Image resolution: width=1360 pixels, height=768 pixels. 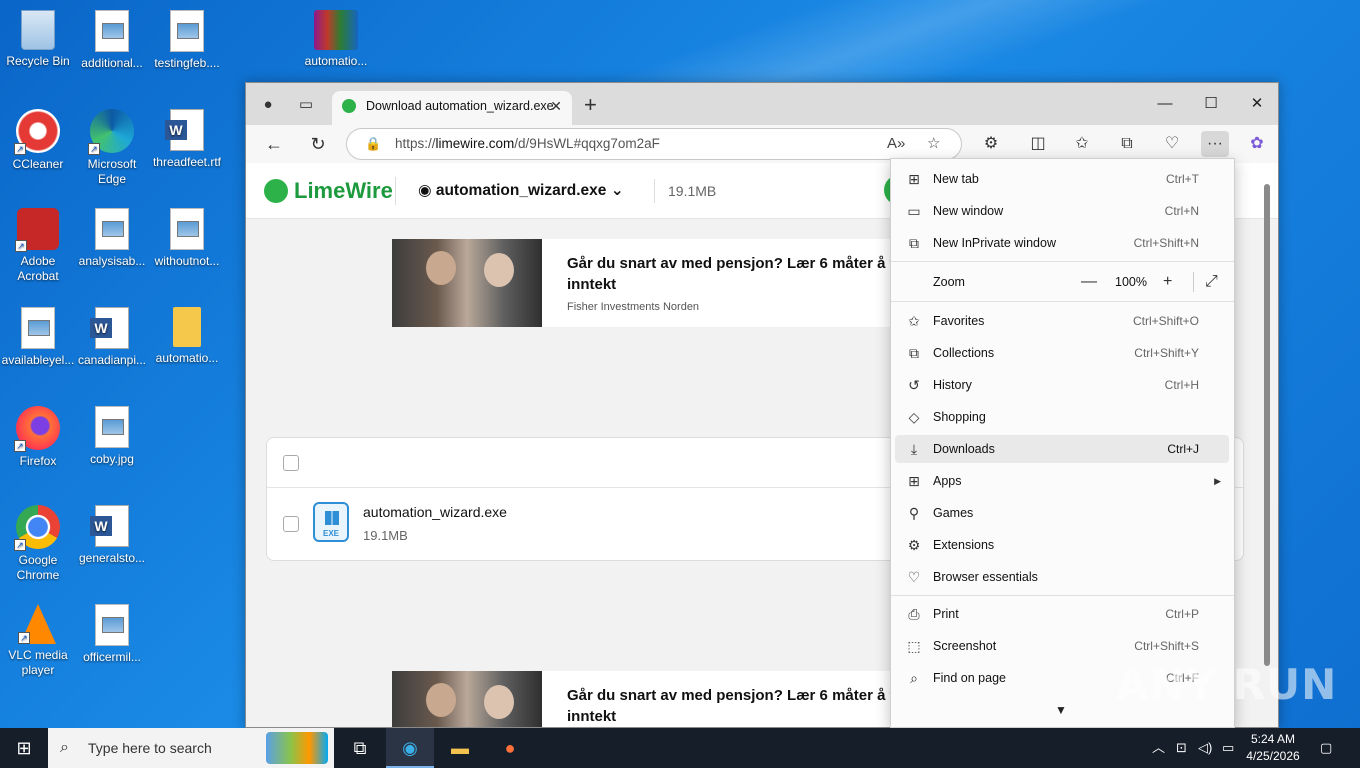 I want to click on desktop-icon-vlc: ↗ VLC media player, so click(x=38, y=644).